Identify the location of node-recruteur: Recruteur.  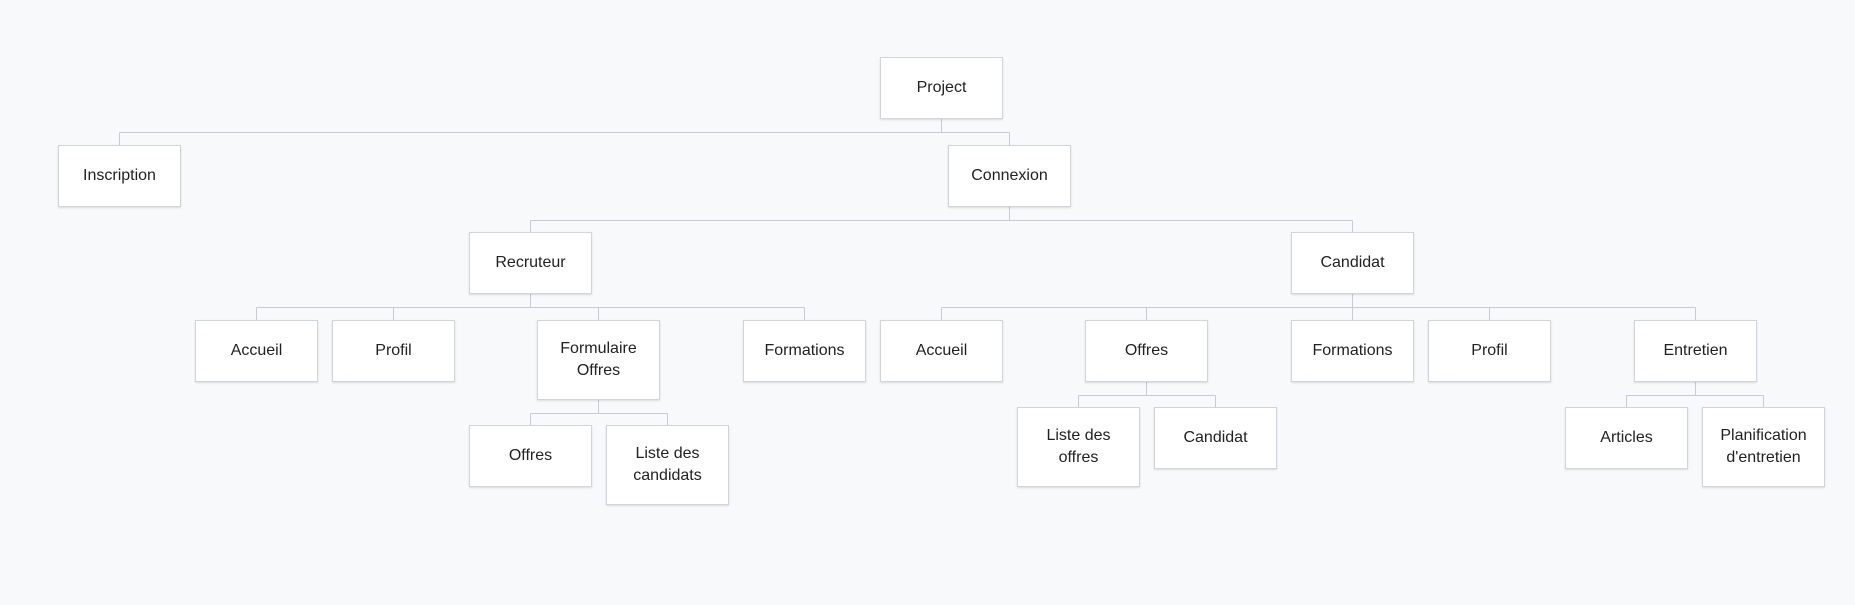
(530, 263).